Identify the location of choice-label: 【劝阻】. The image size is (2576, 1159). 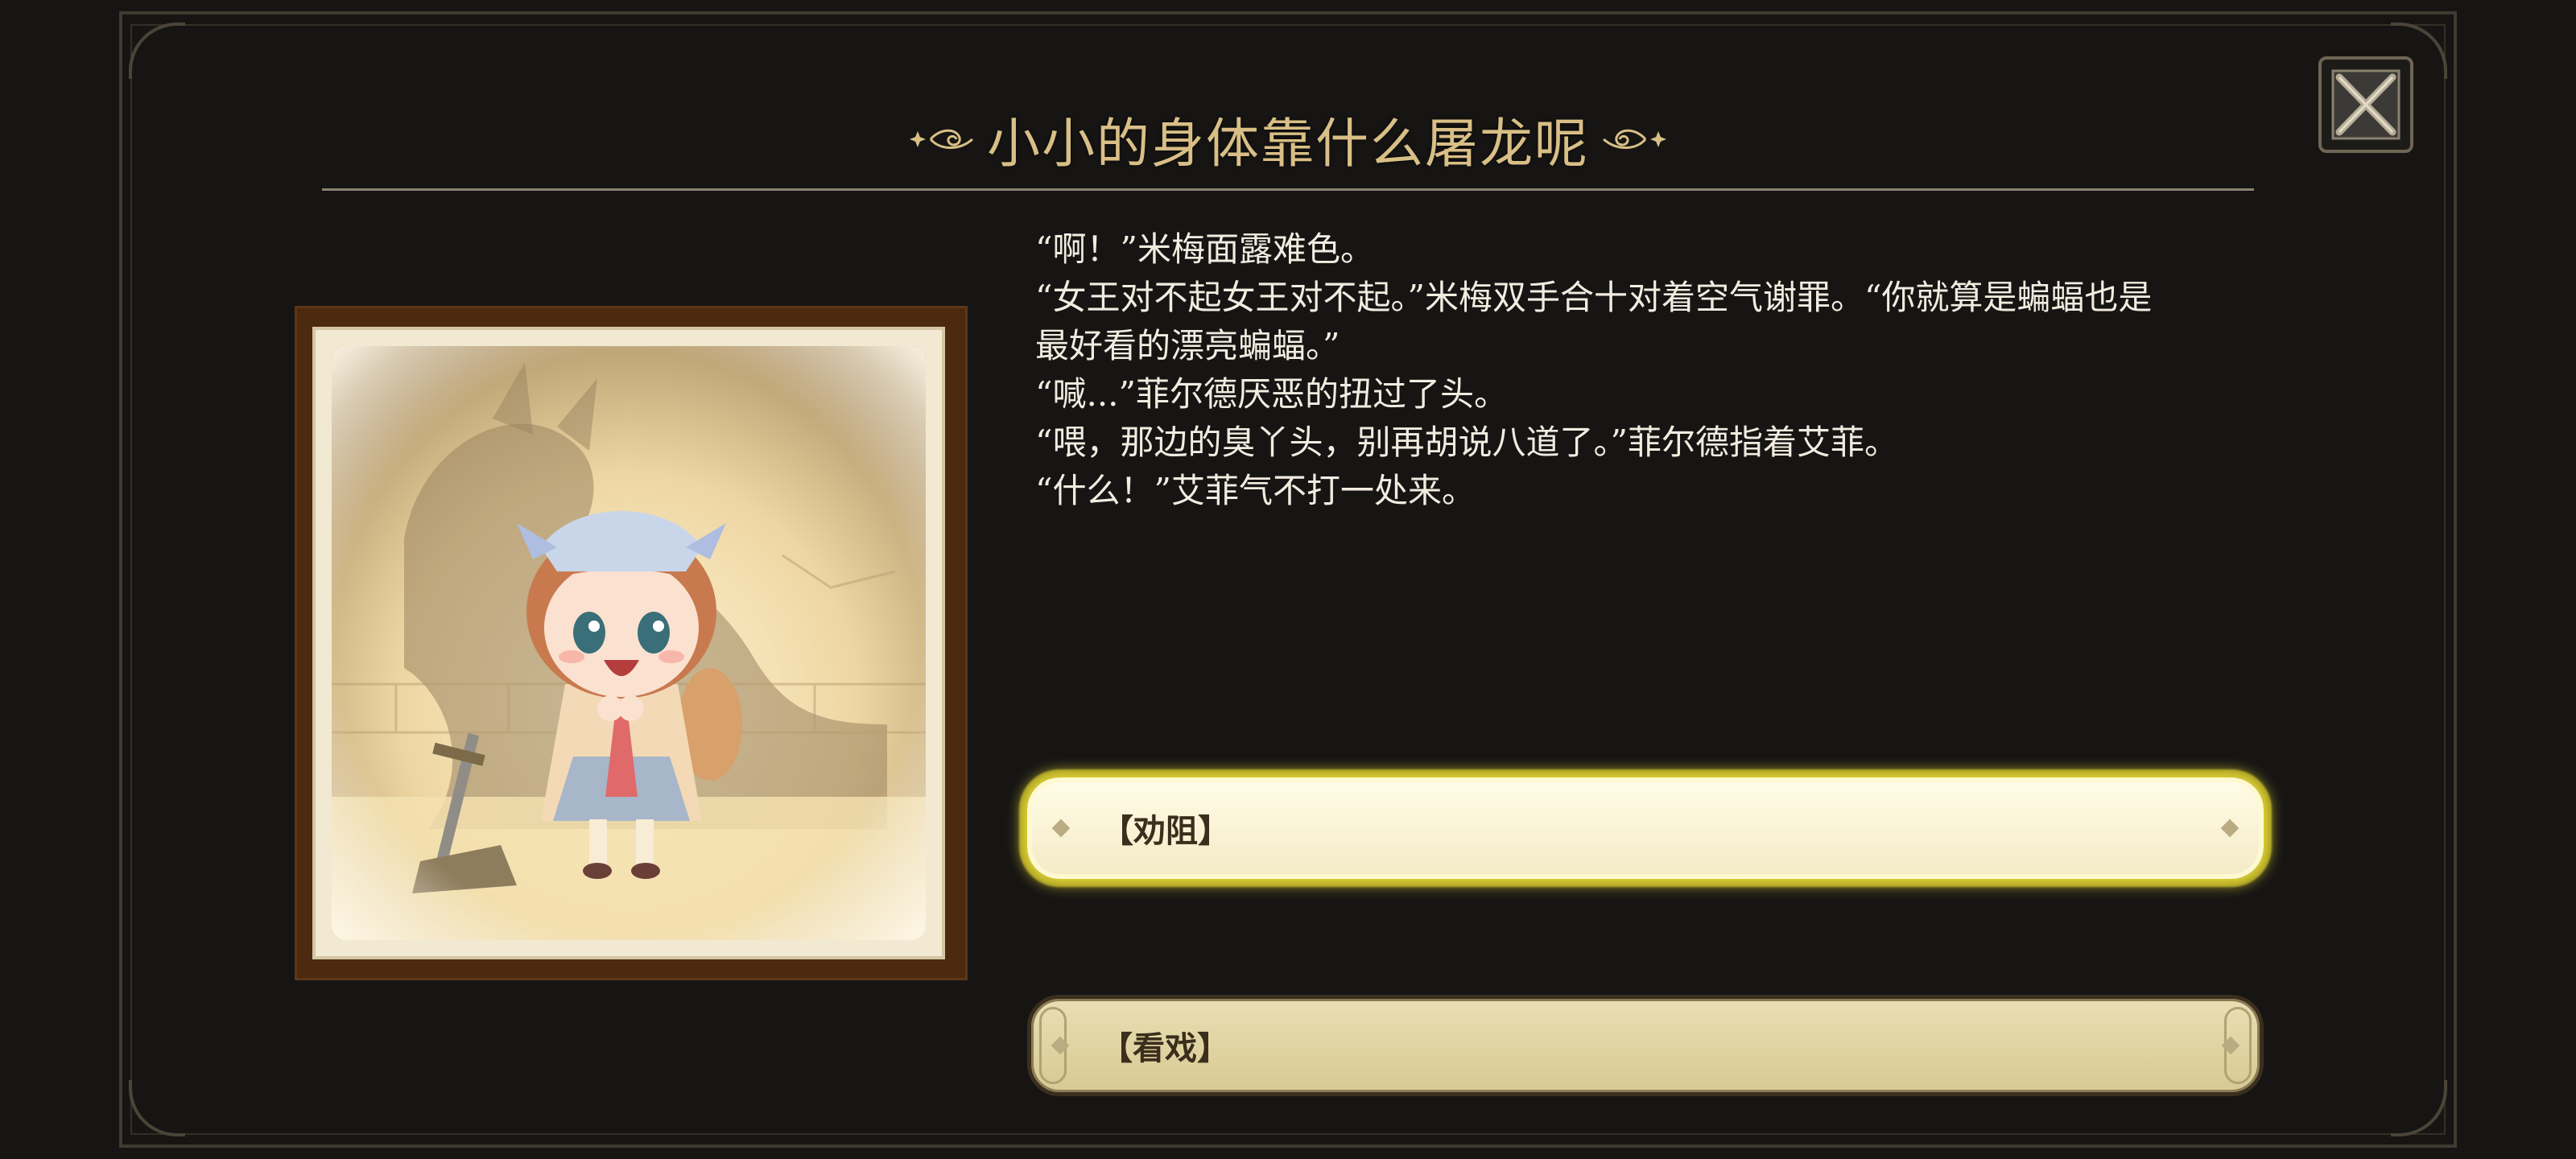
(1165, 831).